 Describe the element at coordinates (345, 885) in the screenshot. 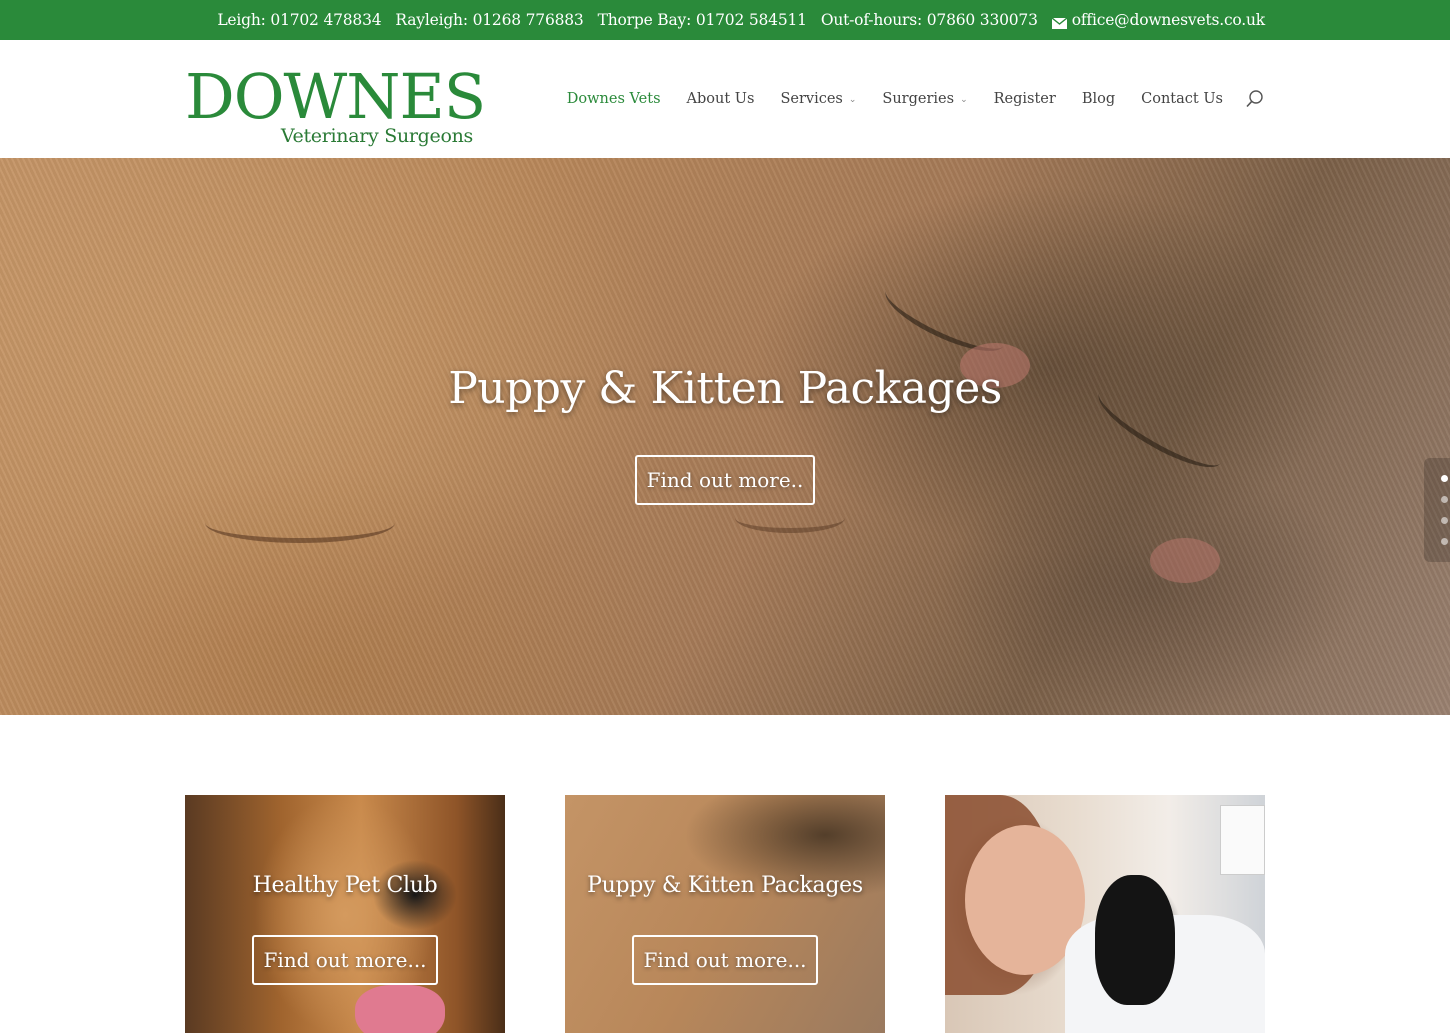

I see `card-title: Healthy Pet Club` at that location.